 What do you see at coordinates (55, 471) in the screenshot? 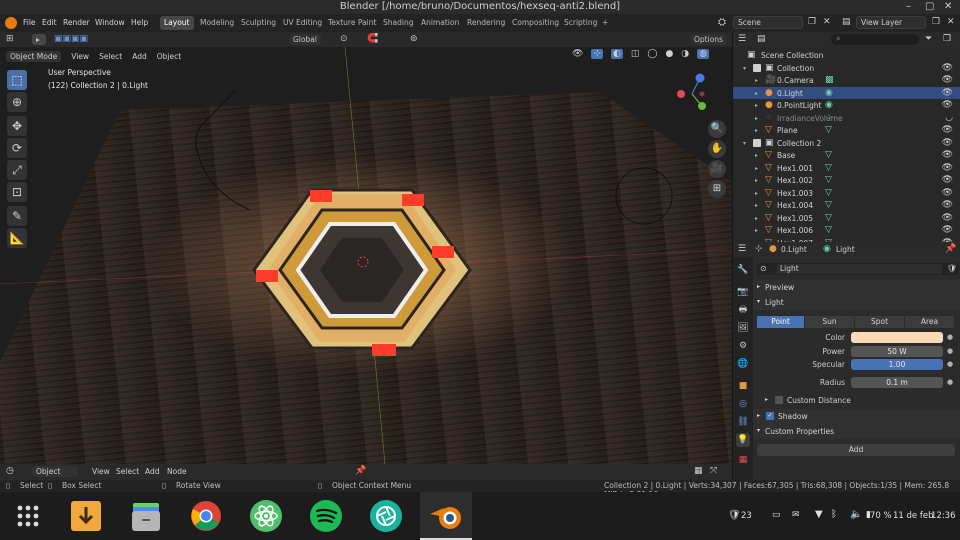
I see `node-mode-dropdown: Object` at bounding box center [55, 471].